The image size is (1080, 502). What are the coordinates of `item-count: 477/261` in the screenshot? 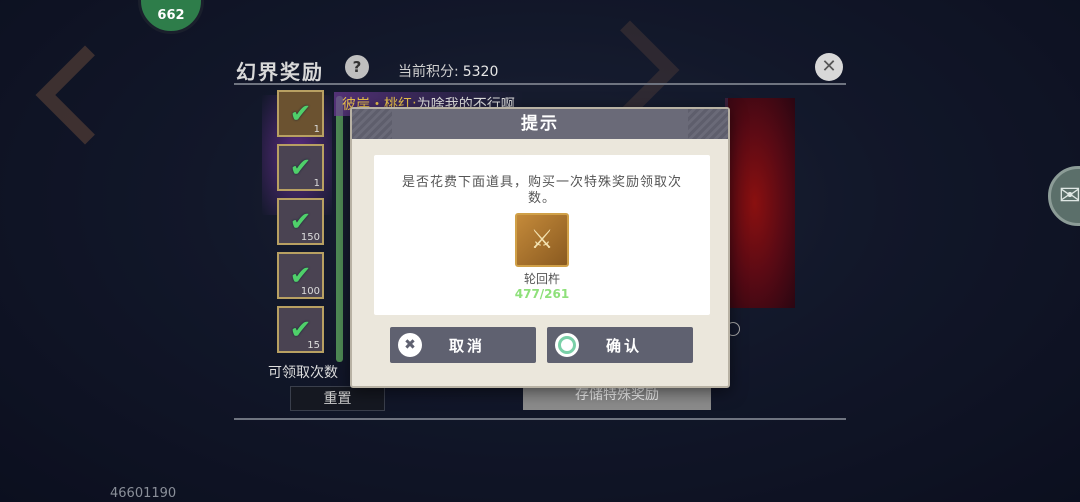 It's located at (542, 294).